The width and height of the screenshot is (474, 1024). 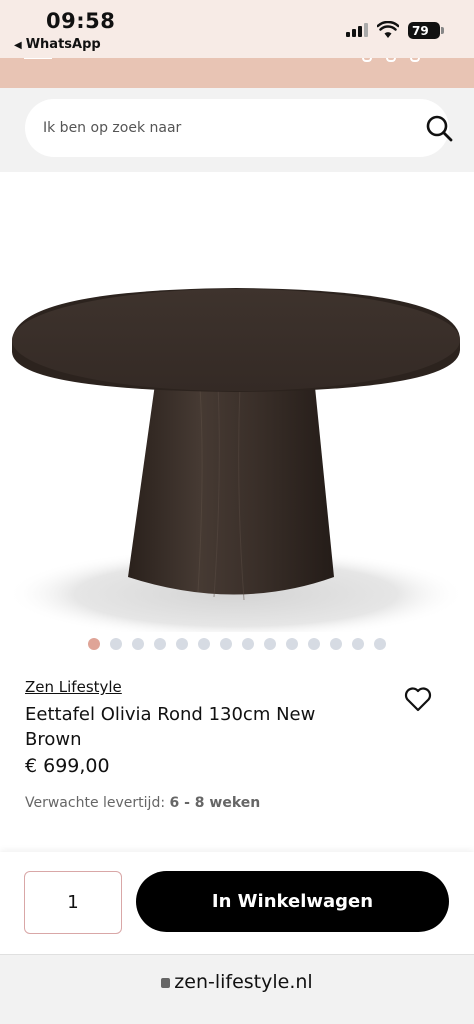 I want to click on search-icon, so click(x=439, y=128).